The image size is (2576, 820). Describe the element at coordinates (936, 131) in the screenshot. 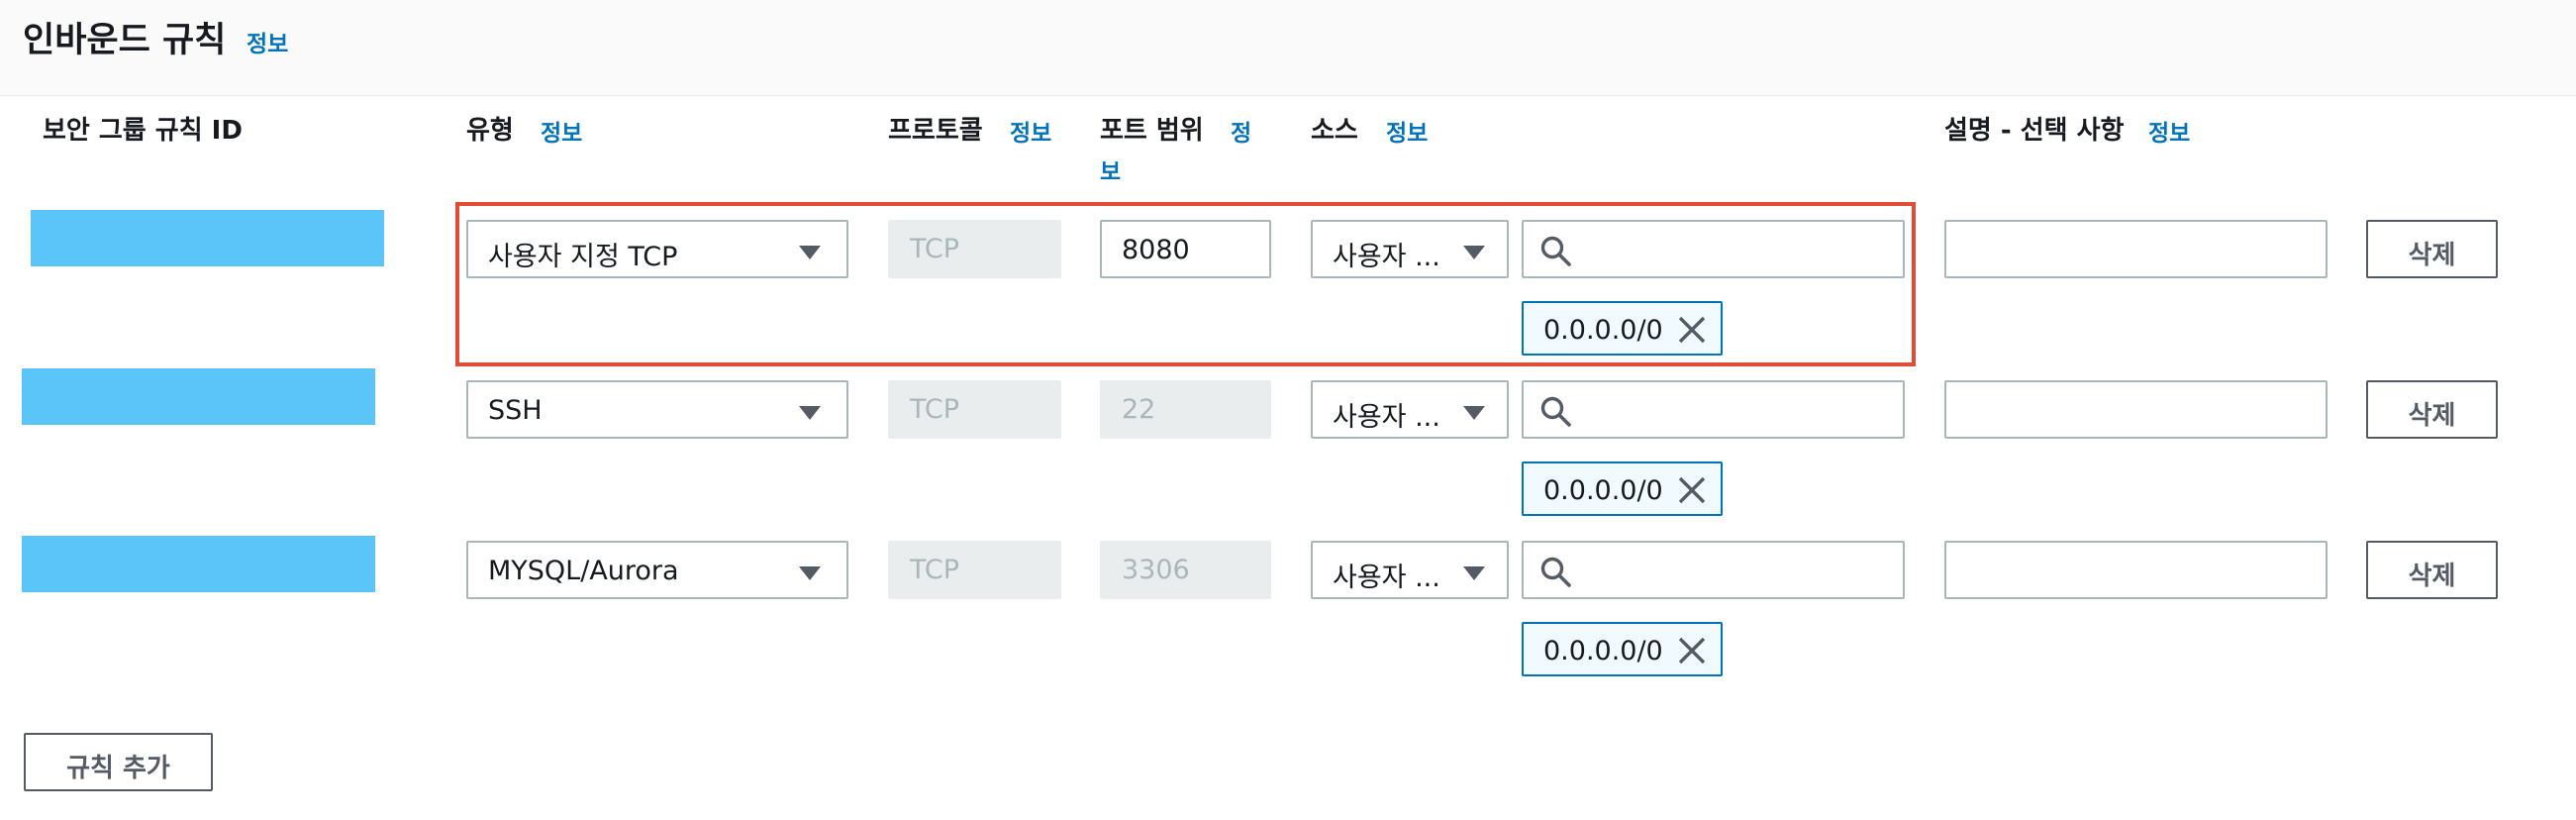

I see `column-header-protocol: 프로토콜` at that location.